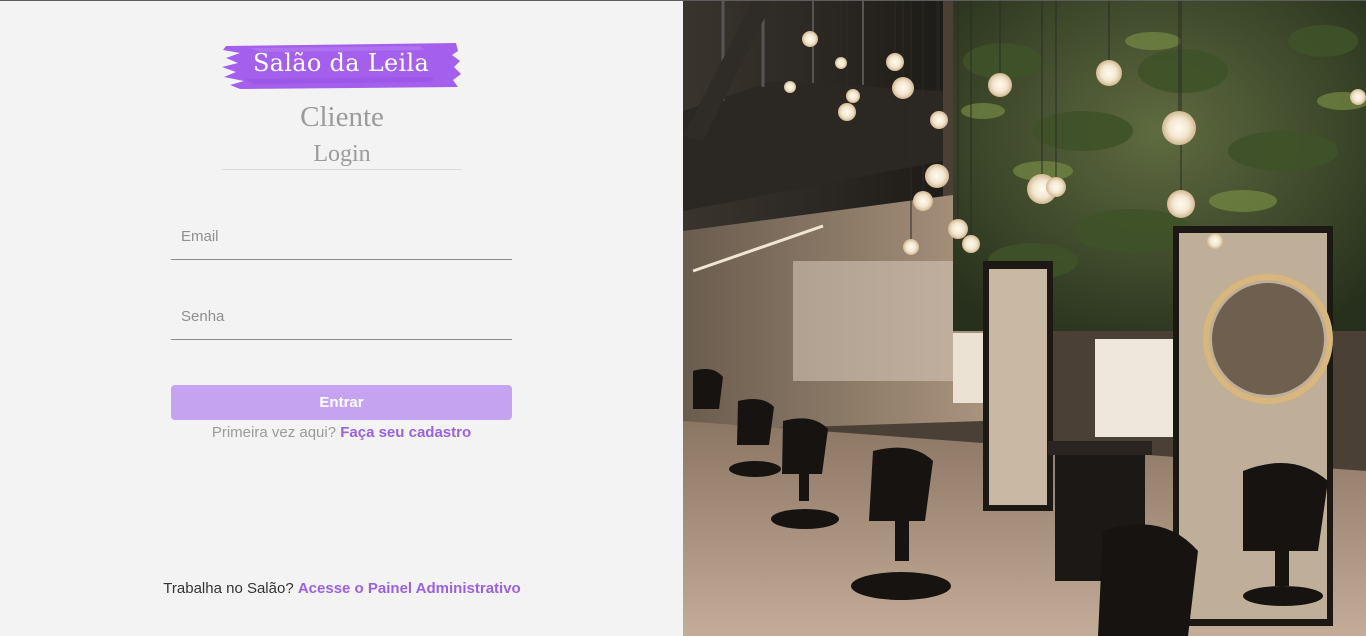  I want to click on email-field, so click(341, 236).